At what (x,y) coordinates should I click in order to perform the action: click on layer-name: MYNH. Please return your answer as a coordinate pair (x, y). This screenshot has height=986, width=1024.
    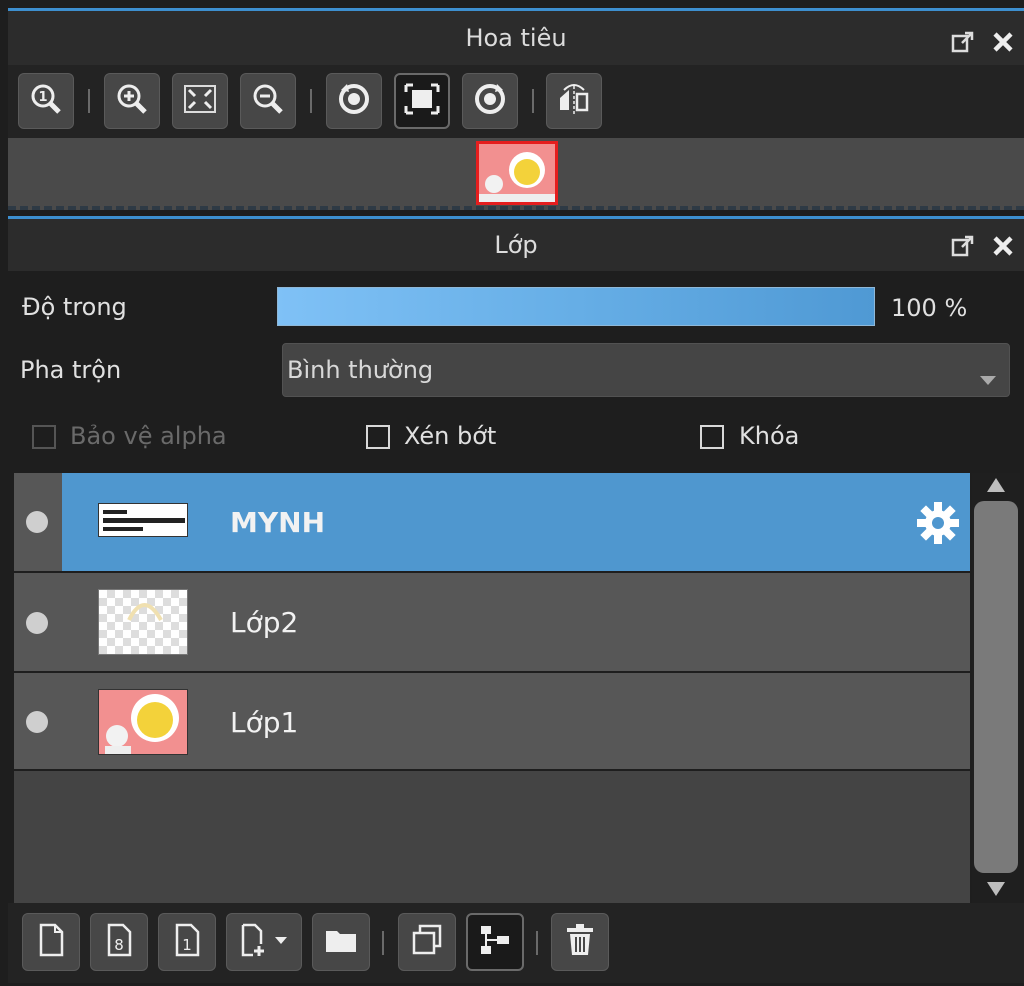
    Looking at the image, I should click on (278, 522).